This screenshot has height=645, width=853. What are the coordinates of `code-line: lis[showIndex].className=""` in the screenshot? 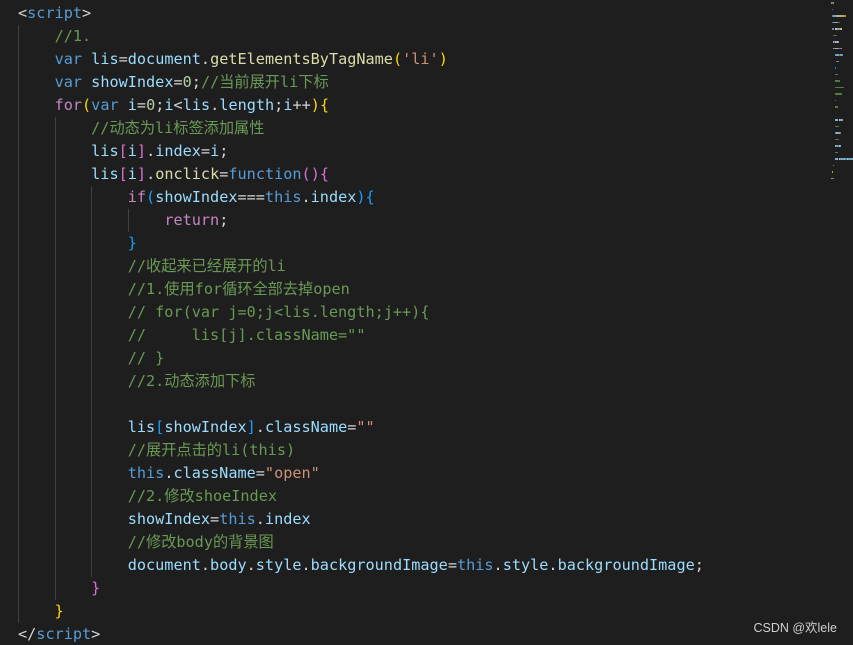 It's located at (196, 427).